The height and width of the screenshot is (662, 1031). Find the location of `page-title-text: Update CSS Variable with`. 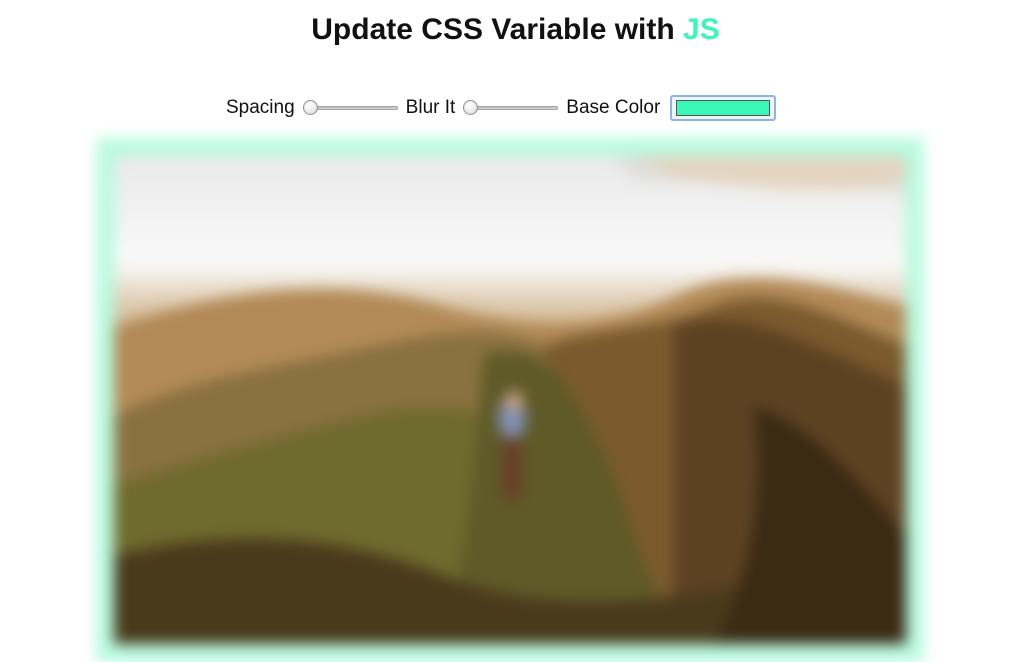

page-title-text: Update CSS Variable with is located at coordinates (497, 29).